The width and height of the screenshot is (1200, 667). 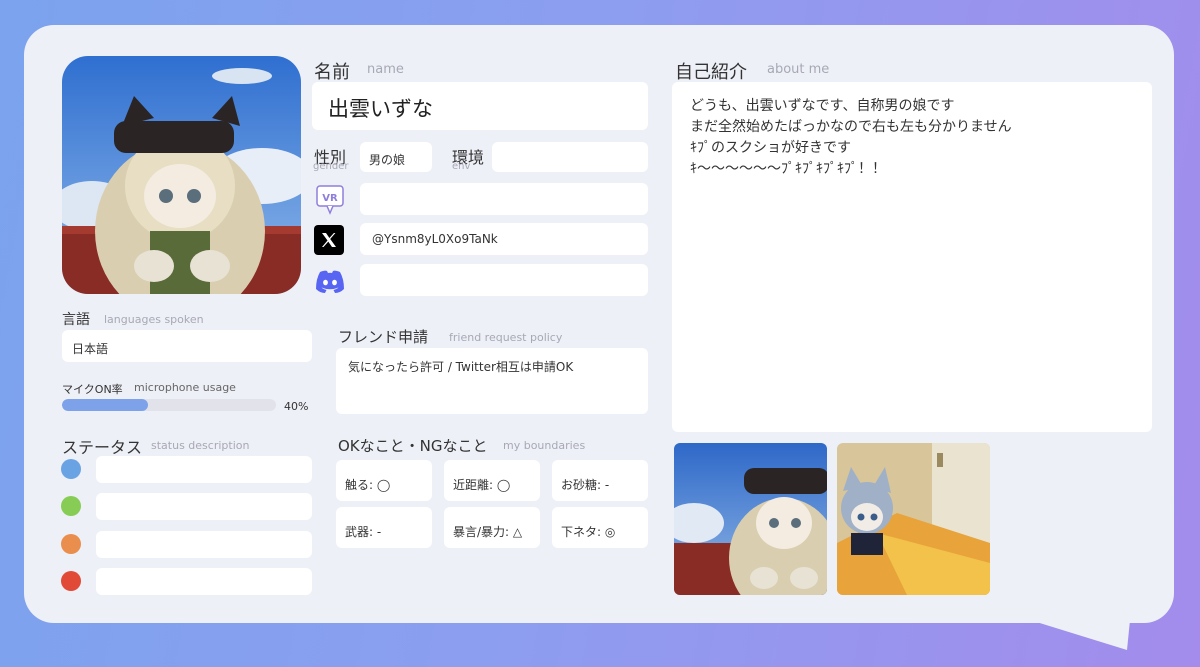 I want to click on languages-sub-label: languages spoken, so click(x=154, y=319).